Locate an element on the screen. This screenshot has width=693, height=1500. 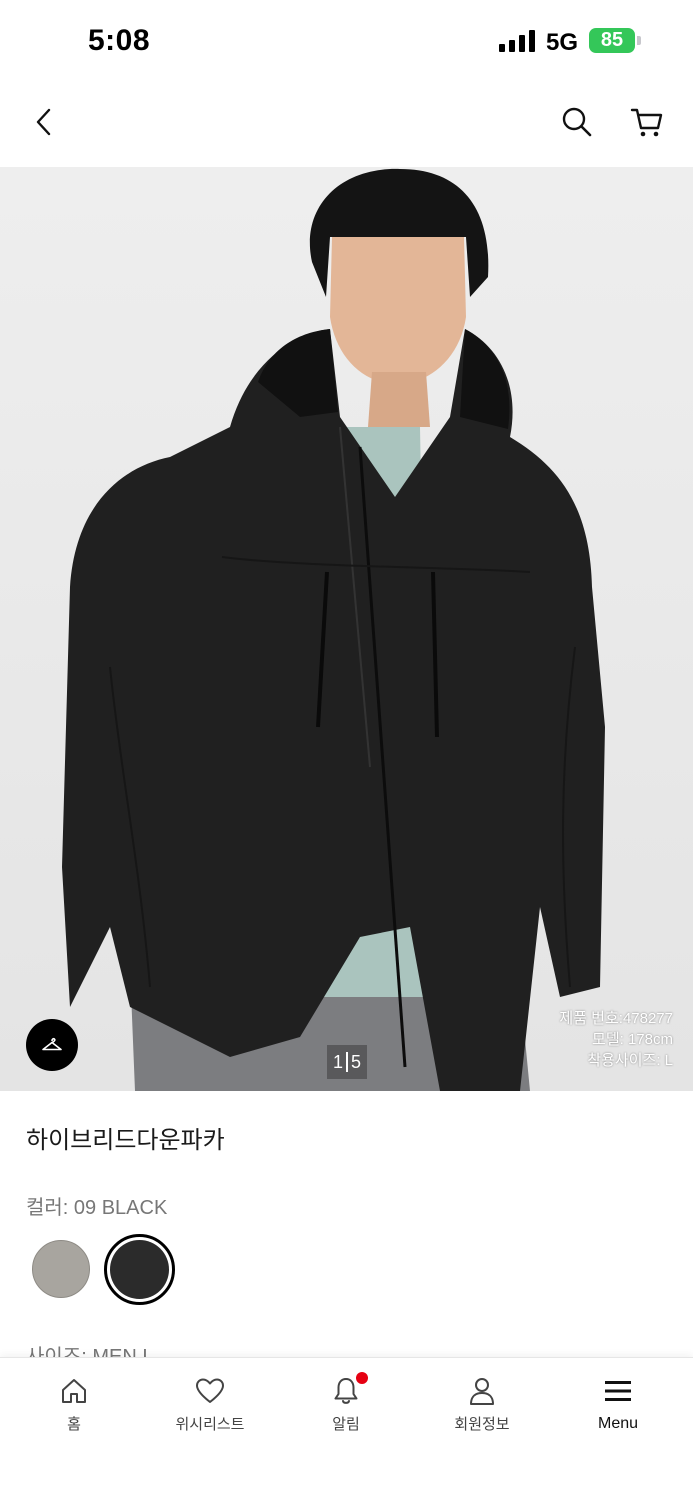
battery-tip is located at coordinates (639, 40).